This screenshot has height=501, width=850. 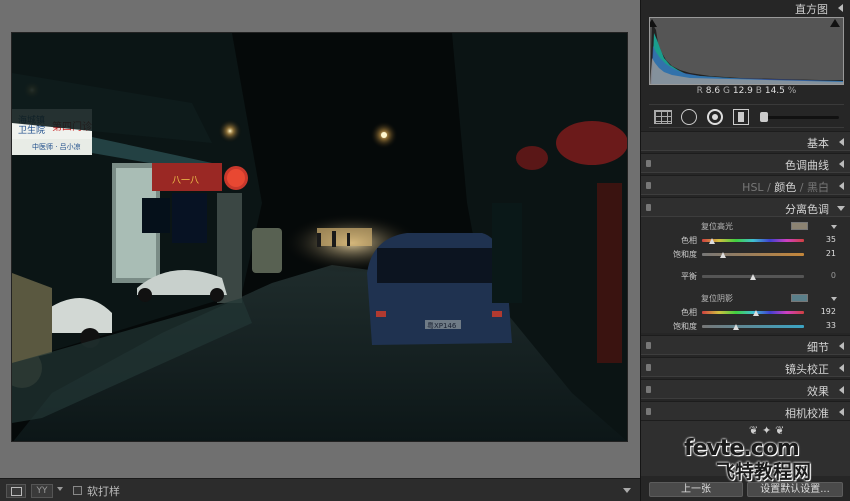 What do you see at coordinates (745, 389) in the screenshot?
I see `section-effects: 效果` at bounding box center [745, 389].